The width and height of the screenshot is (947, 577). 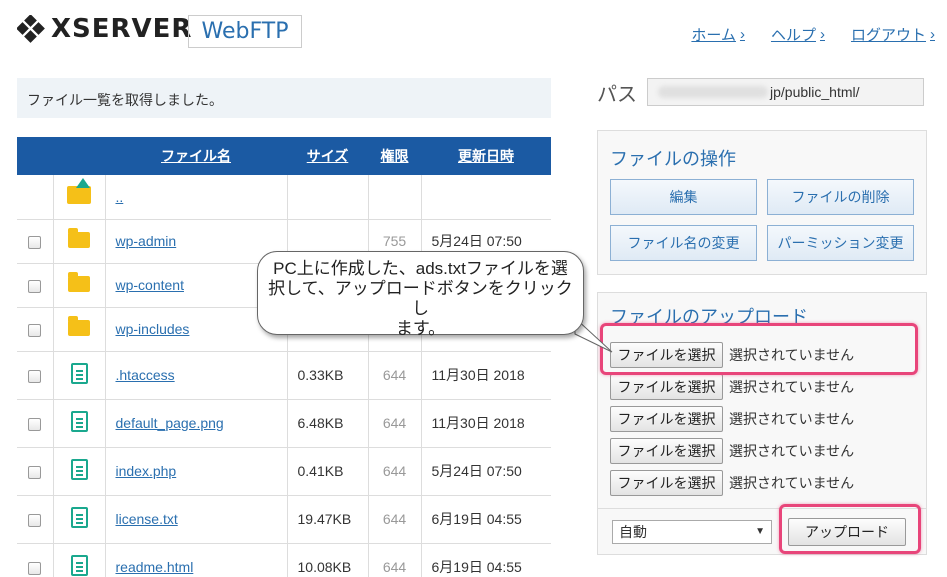 I want to click on file-name-link: .htaccess, so click(x=145, y=375).